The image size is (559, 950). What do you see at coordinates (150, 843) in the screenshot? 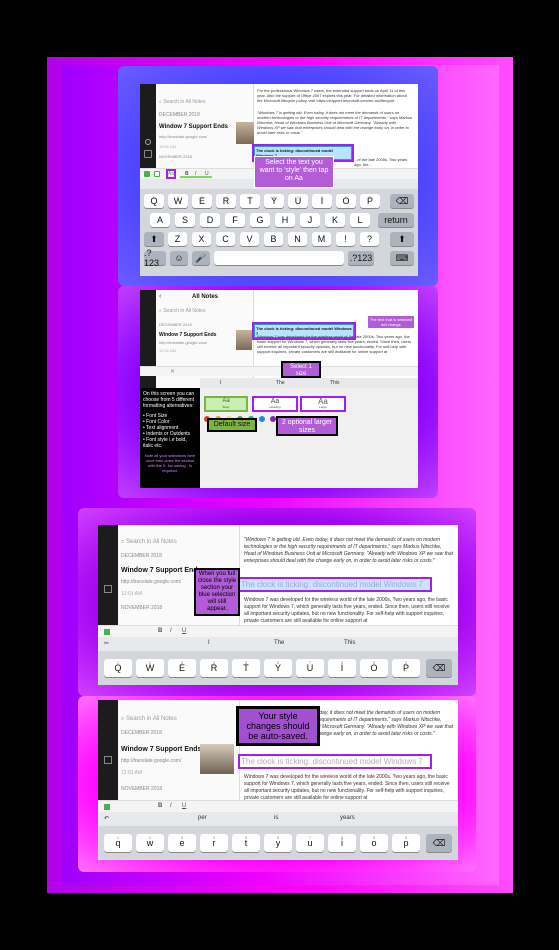
I see `key-w: w2` at bounding box center [150, 843].